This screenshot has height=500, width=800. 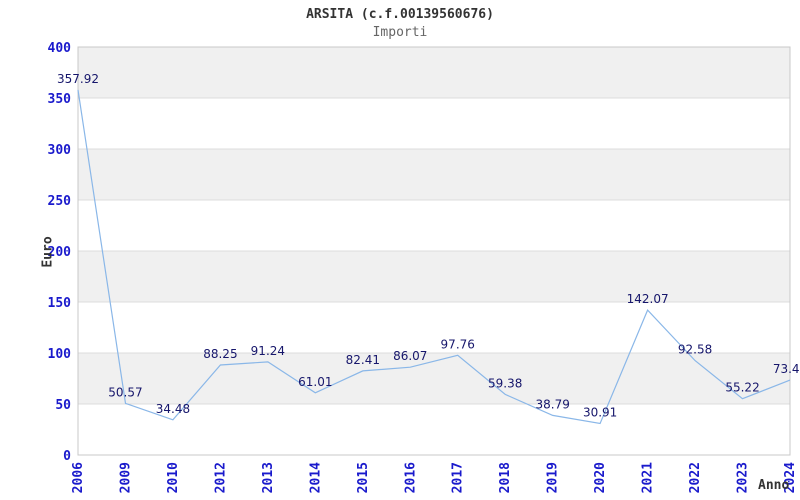 What do you see at coordinates (363, 360) in the screenshot?
I see `data-label: 82.41` at bounding box center [363, 360].